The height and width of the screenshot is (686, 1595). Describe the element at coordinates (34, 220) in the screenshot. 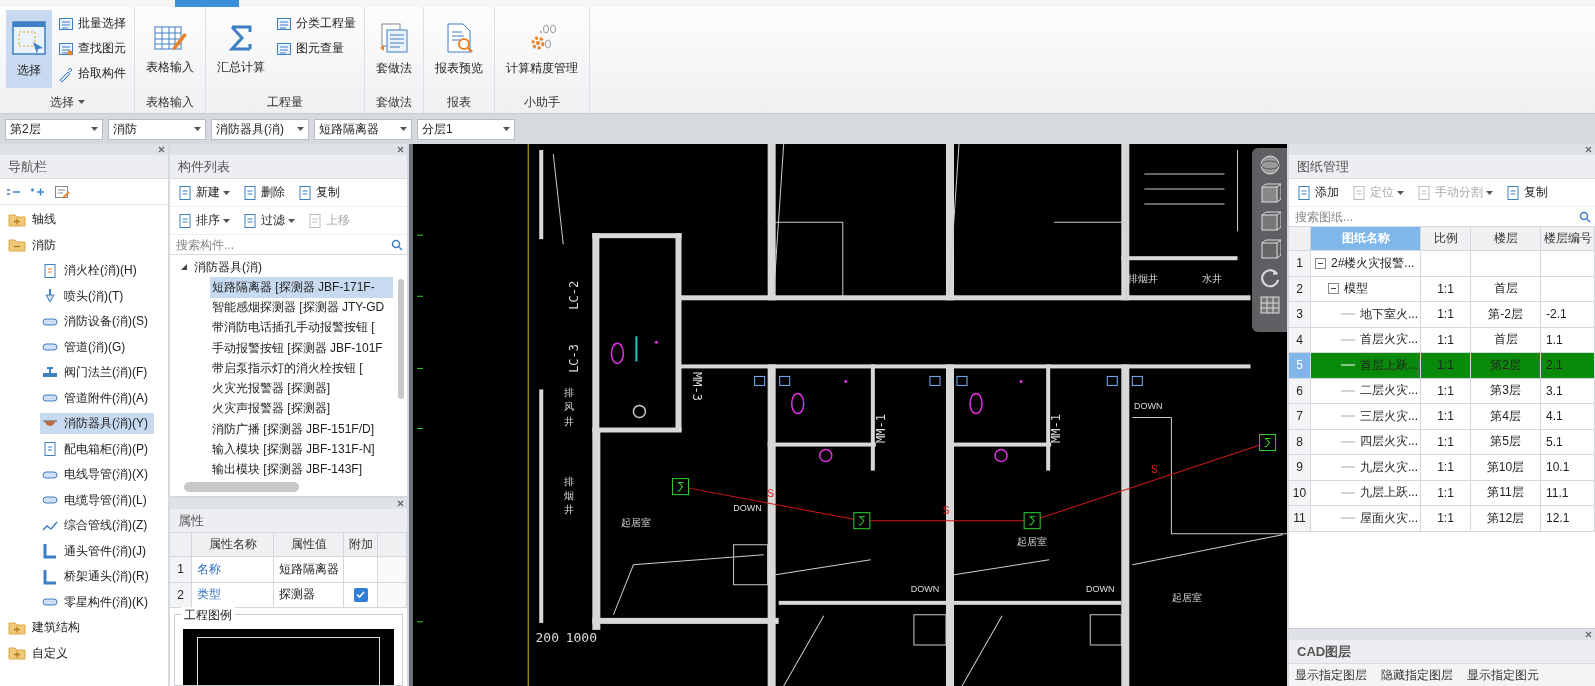

I see `tree-folder: 轴线` at that location.